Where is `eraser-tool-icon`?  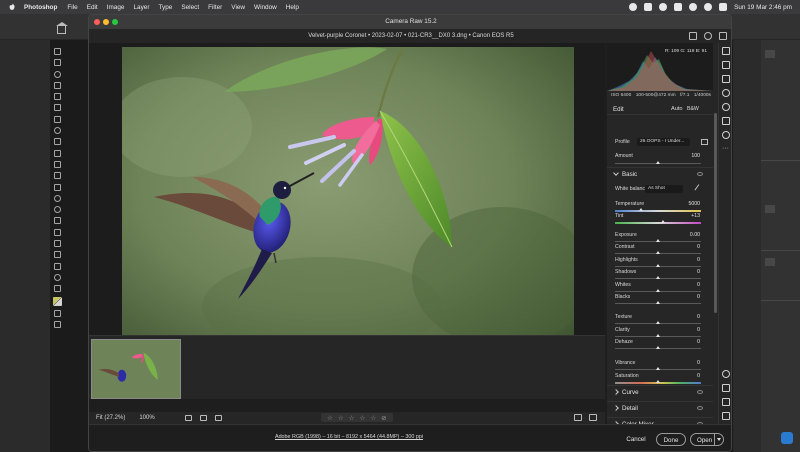
eraser-tool-icon is located at coordinates (57, 176).